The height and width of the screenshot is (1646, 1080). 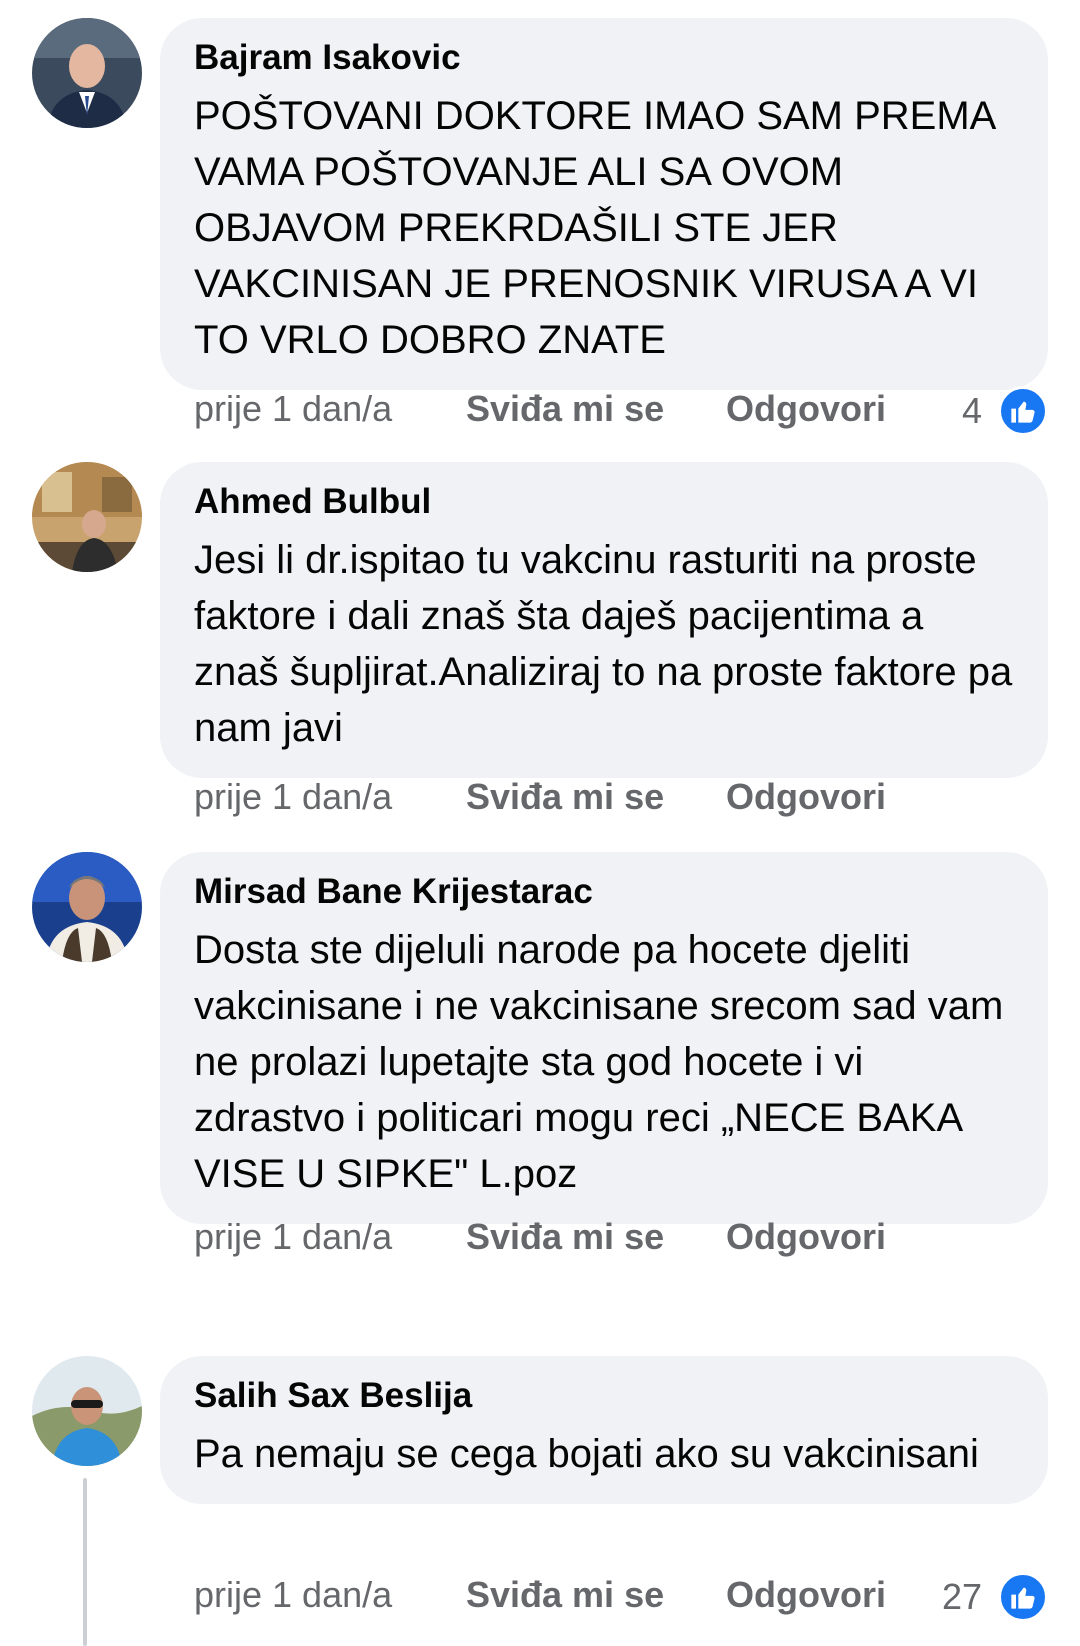 I want to click on comment-author: Mirsad Bane Krijestarac, so click(x=604, y=892).